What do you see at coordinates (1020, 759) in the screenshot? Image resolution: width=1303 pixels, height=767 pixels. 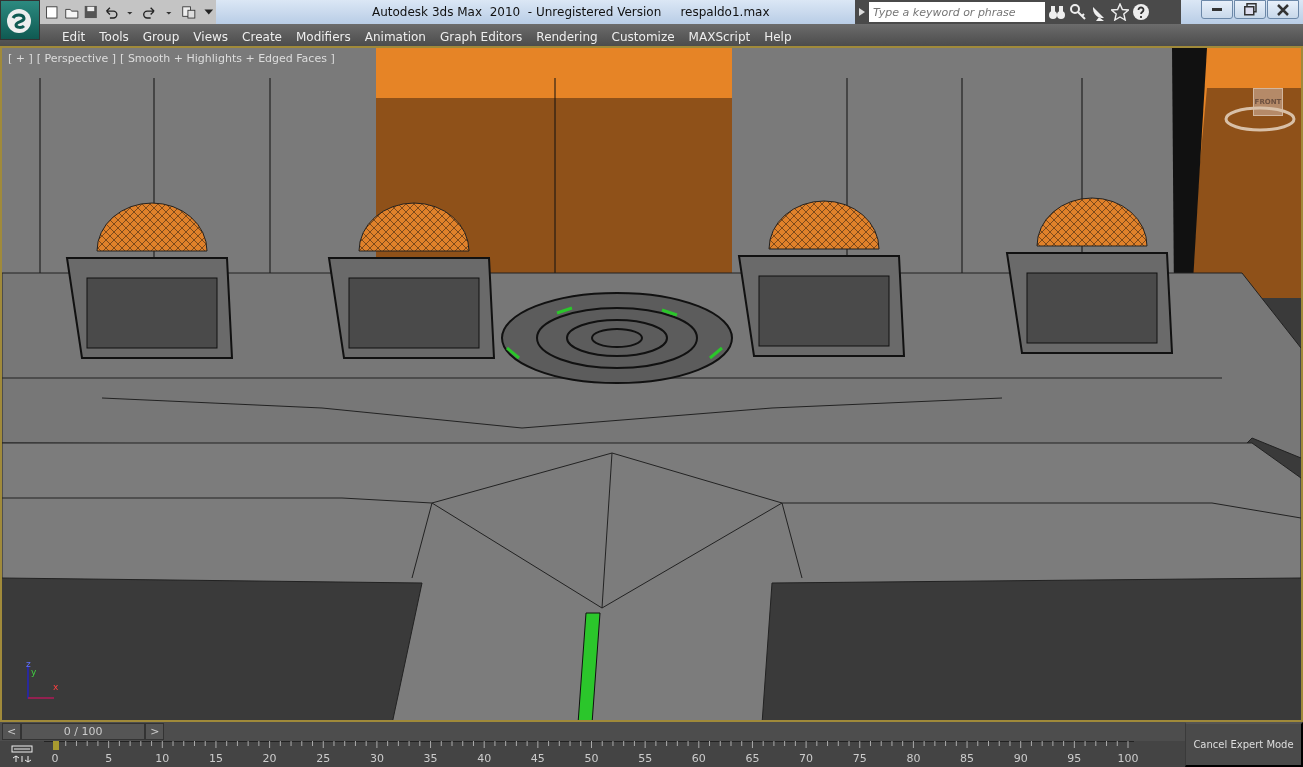 I see `frame-tick-label: 90` at bounding box center [1020, 759].